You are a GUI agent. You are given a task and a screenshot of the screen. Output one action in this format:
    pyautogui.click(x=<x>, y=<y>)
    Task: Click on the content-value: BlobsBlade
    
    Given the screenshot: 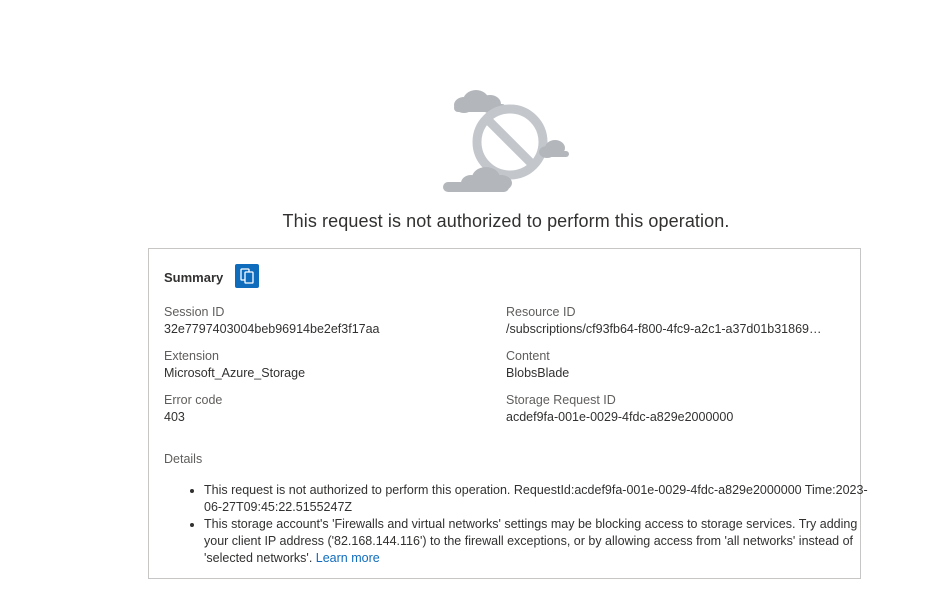 What is the action you would take?
    pyautogui.click(x=538, y=373)
    